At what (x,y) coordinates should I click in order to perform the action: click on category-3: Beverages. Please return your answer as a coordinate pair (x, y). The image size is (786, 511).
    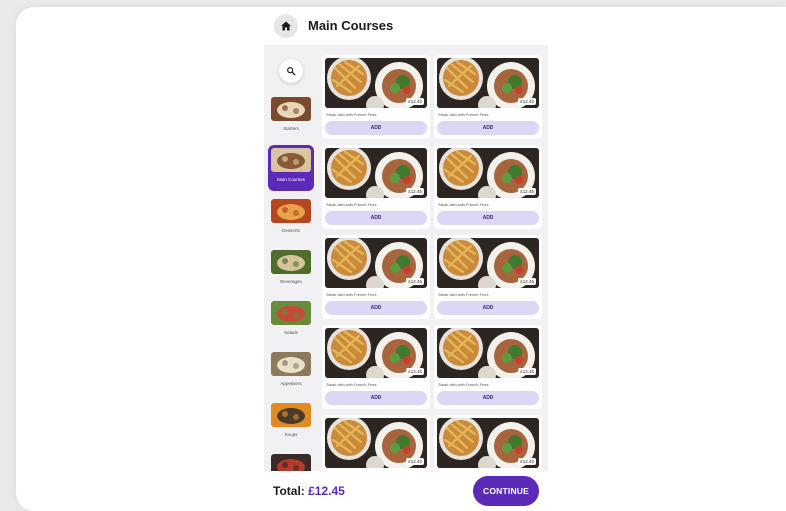
    Looking at the image, I should click on (291, 270).